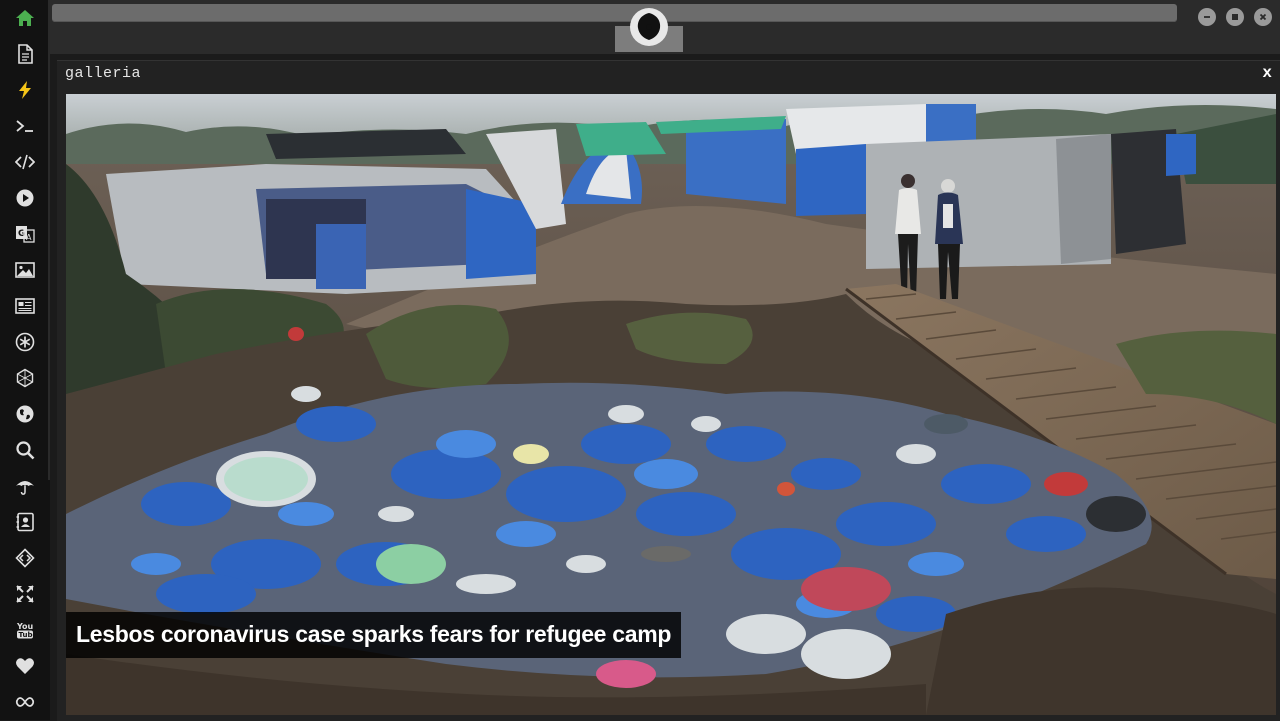 The image size is (1280, 721). I want to click on translate-icon: GA, so click(25, 234).